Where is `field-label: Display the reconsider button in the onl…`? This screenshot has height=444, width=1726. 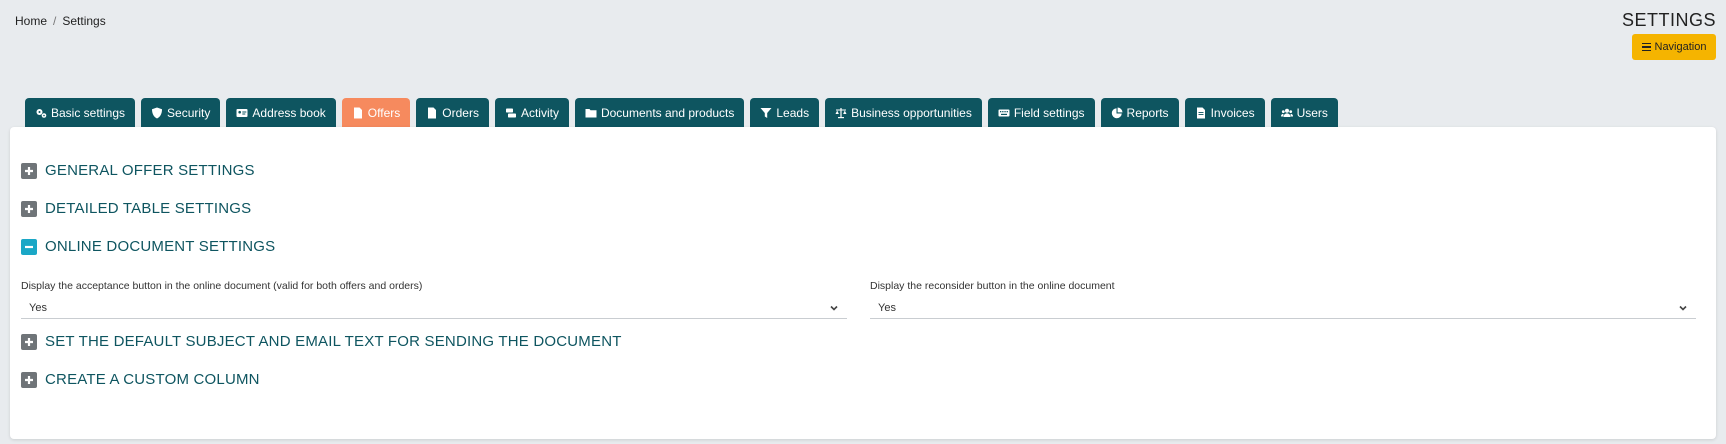 field-label: Display the reconsider button in the onl… is located at coordinates (992, 286).